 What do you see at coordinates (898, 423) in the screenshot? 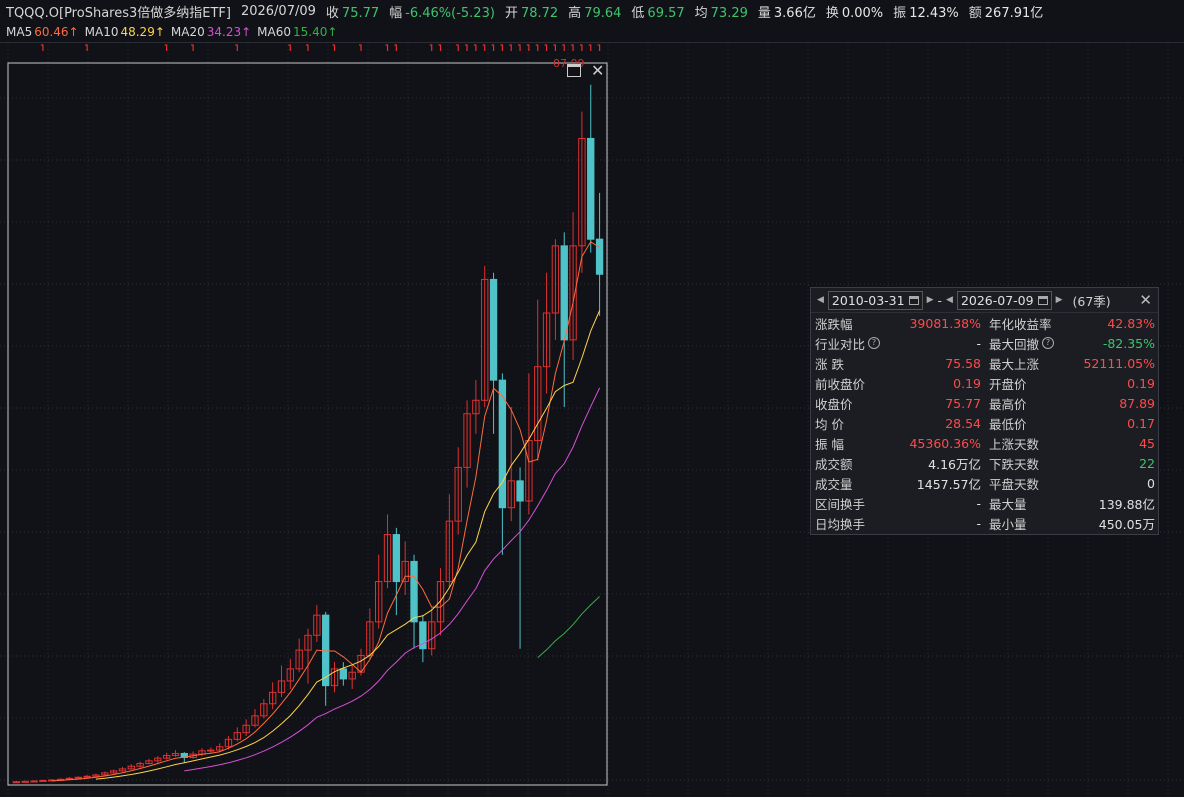
I see `stat-cell: 均 价 28.54` at bounding box center [898, 423].